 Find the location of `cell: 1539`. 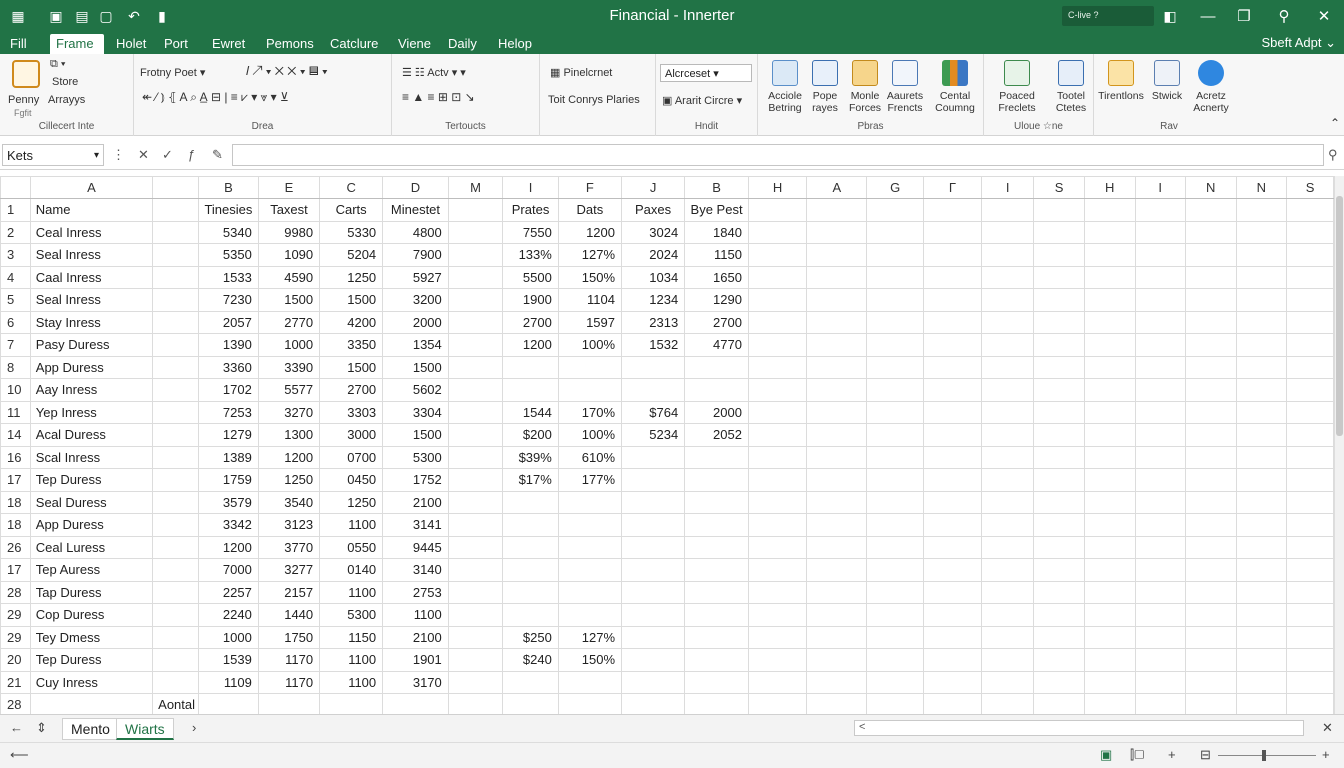

cell: 1539 is located at coordinates (228, 660).